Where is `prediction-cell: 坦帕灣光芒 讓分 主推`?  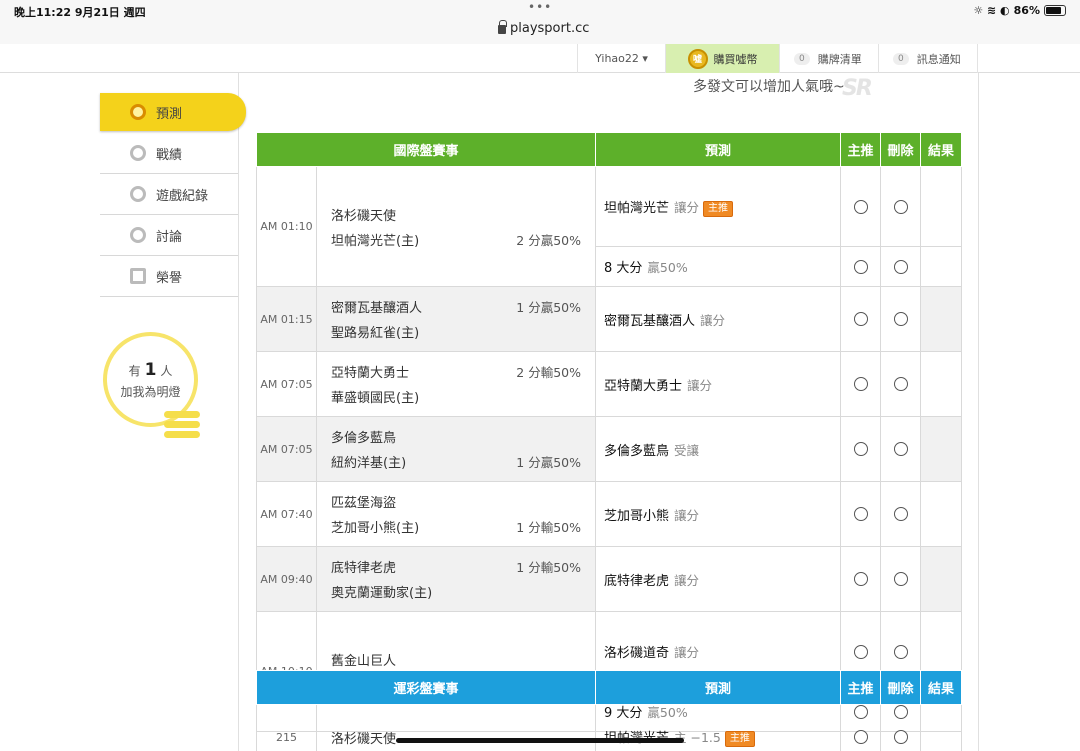
prediction-cell: 坦帕灣光芒 讓分 主推 is located at coordinates (718, 206).